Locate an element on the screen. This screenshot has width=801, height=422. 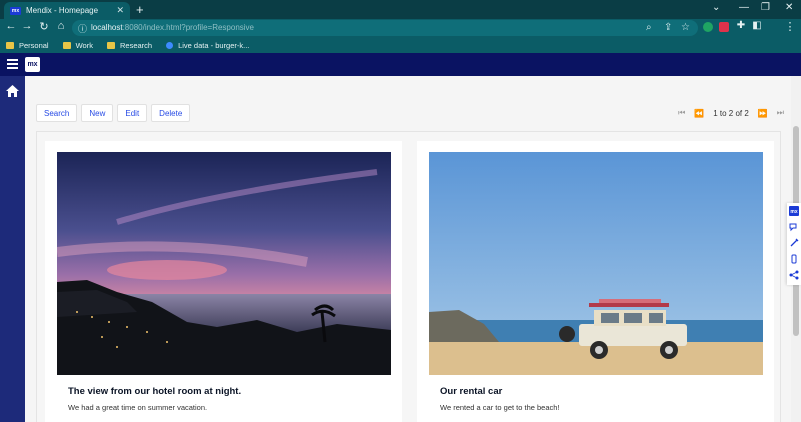
extension-red-icon is located at coordinates (724, 27).